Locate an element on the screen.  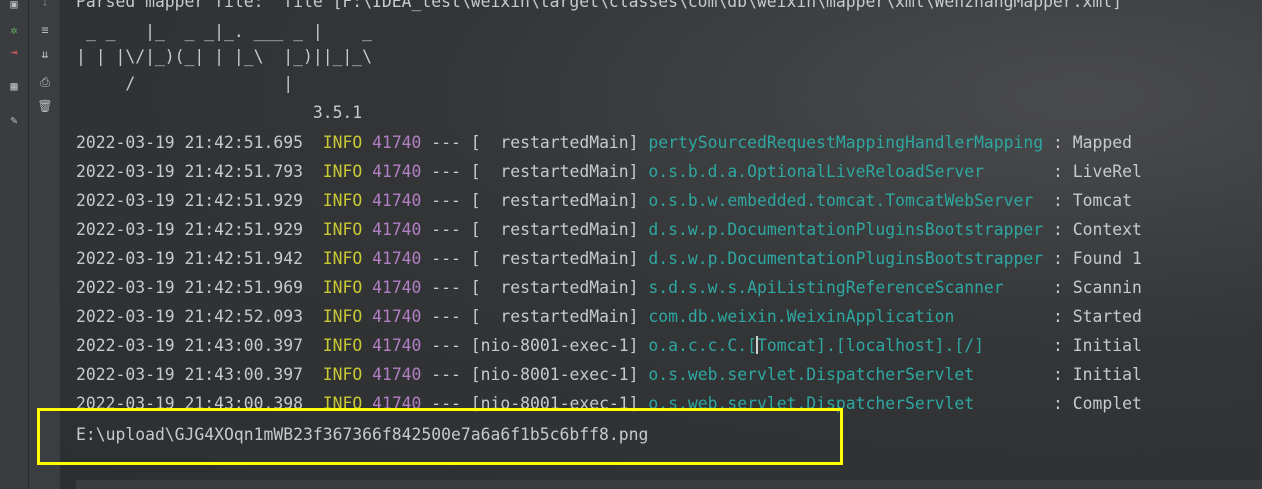
exit-icon: ⇥ is located at coordinates (14, 52).